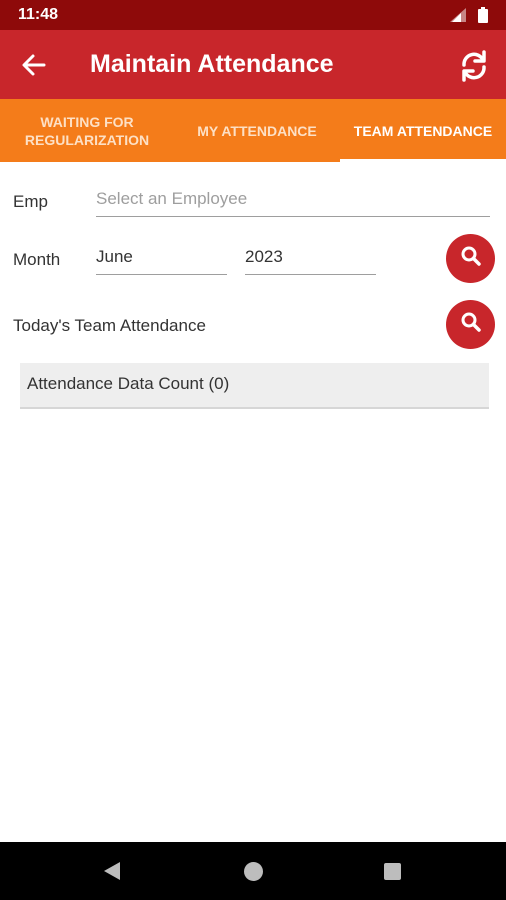 The image size is (506, 900). What do you see at coordinates (423, 160) in the screenshot?
I see `tab-active-indicator` at bounding box center [423, 160].